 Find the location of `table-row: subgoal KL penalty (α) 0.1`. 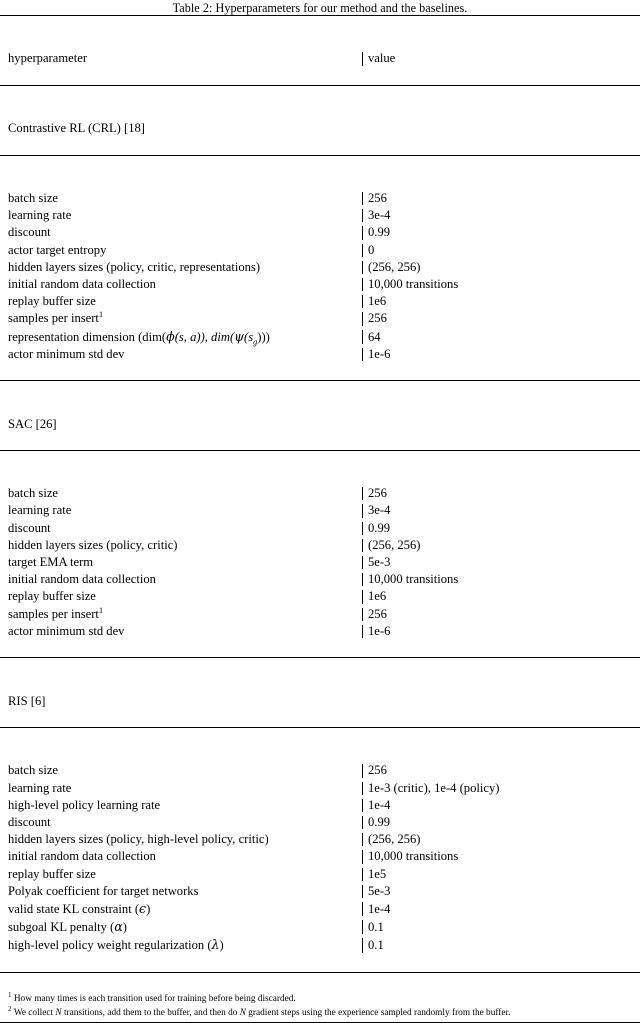

table-row: subgoal KL penalty (α) 0.1 is located at coordinates (320, 927).